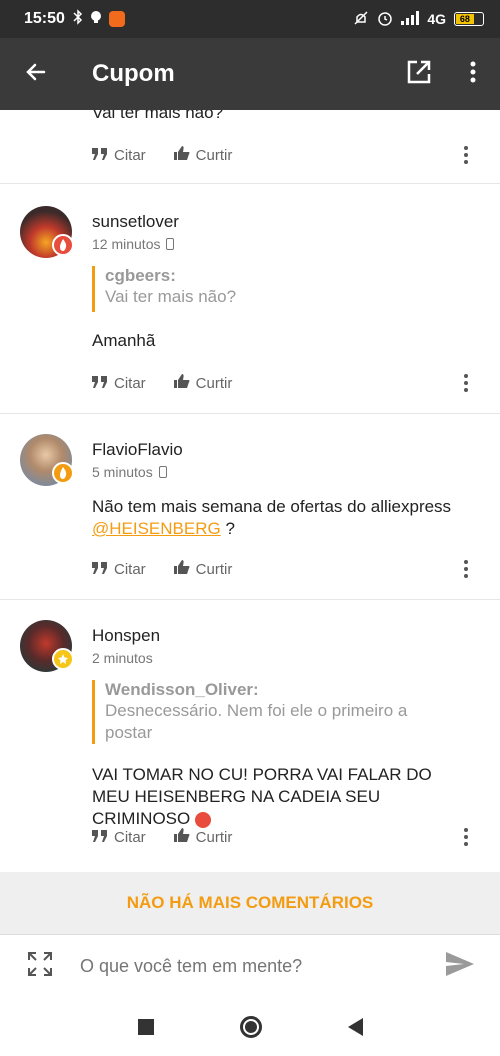 Image resolution: width=500 pixels, height=1056 pixels. I want to click on quote-username: cgbeers:, so click(140, 275).